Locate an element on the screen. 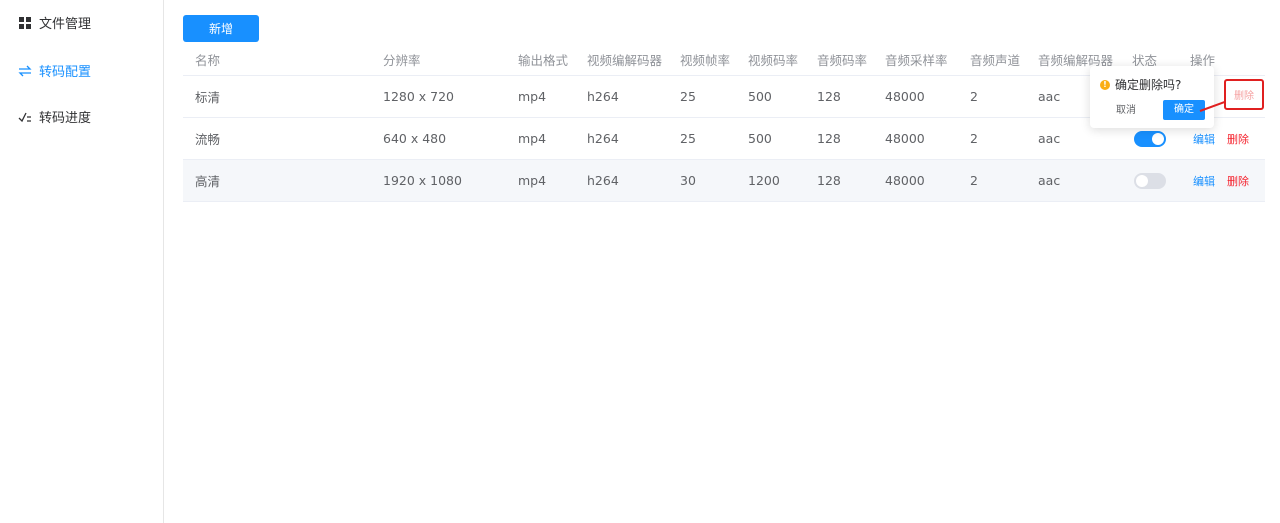  cell-video-bitrate: 1200 is located at coordinates (764, 180).